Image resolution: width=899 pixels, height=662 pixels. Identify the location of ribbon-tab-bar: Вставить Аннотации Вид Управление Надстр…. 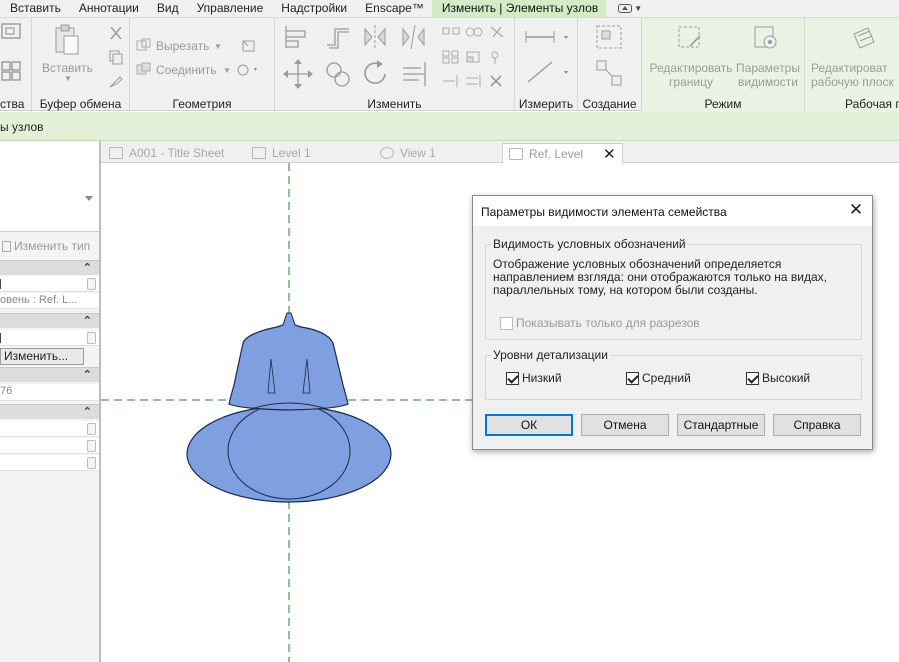
(449, 8).